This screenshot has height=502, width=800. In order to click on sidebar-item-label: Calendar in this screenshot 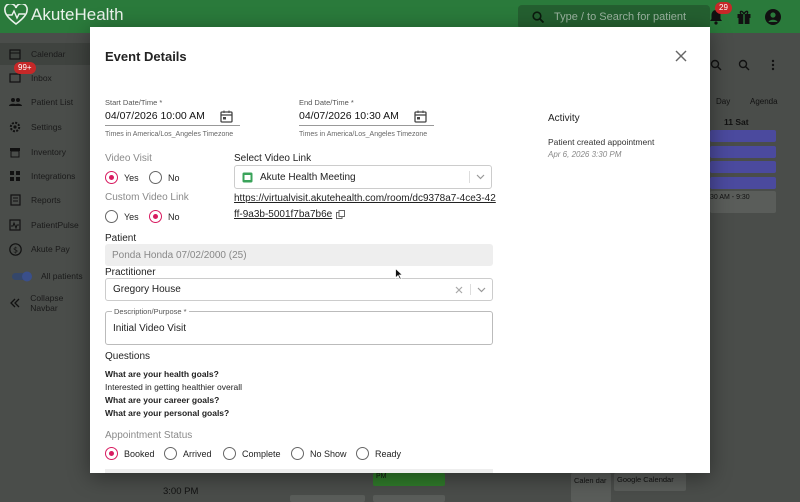, I will do `click(48, 54)`.